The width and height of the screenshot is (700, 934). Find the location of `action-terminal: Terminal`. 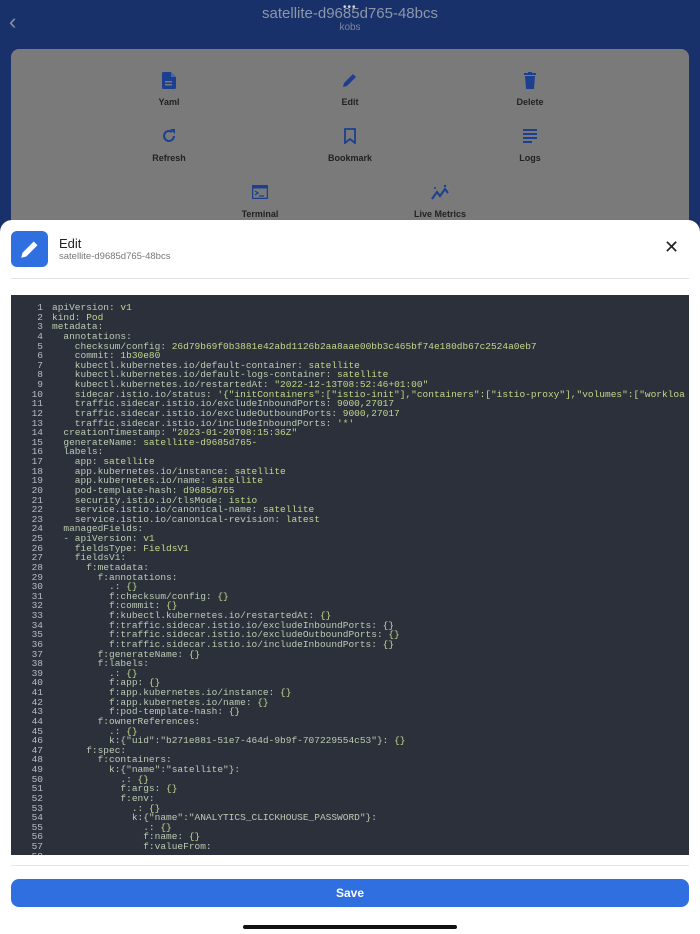

action-terminal: Terminal is located at coordinates (260, 200).